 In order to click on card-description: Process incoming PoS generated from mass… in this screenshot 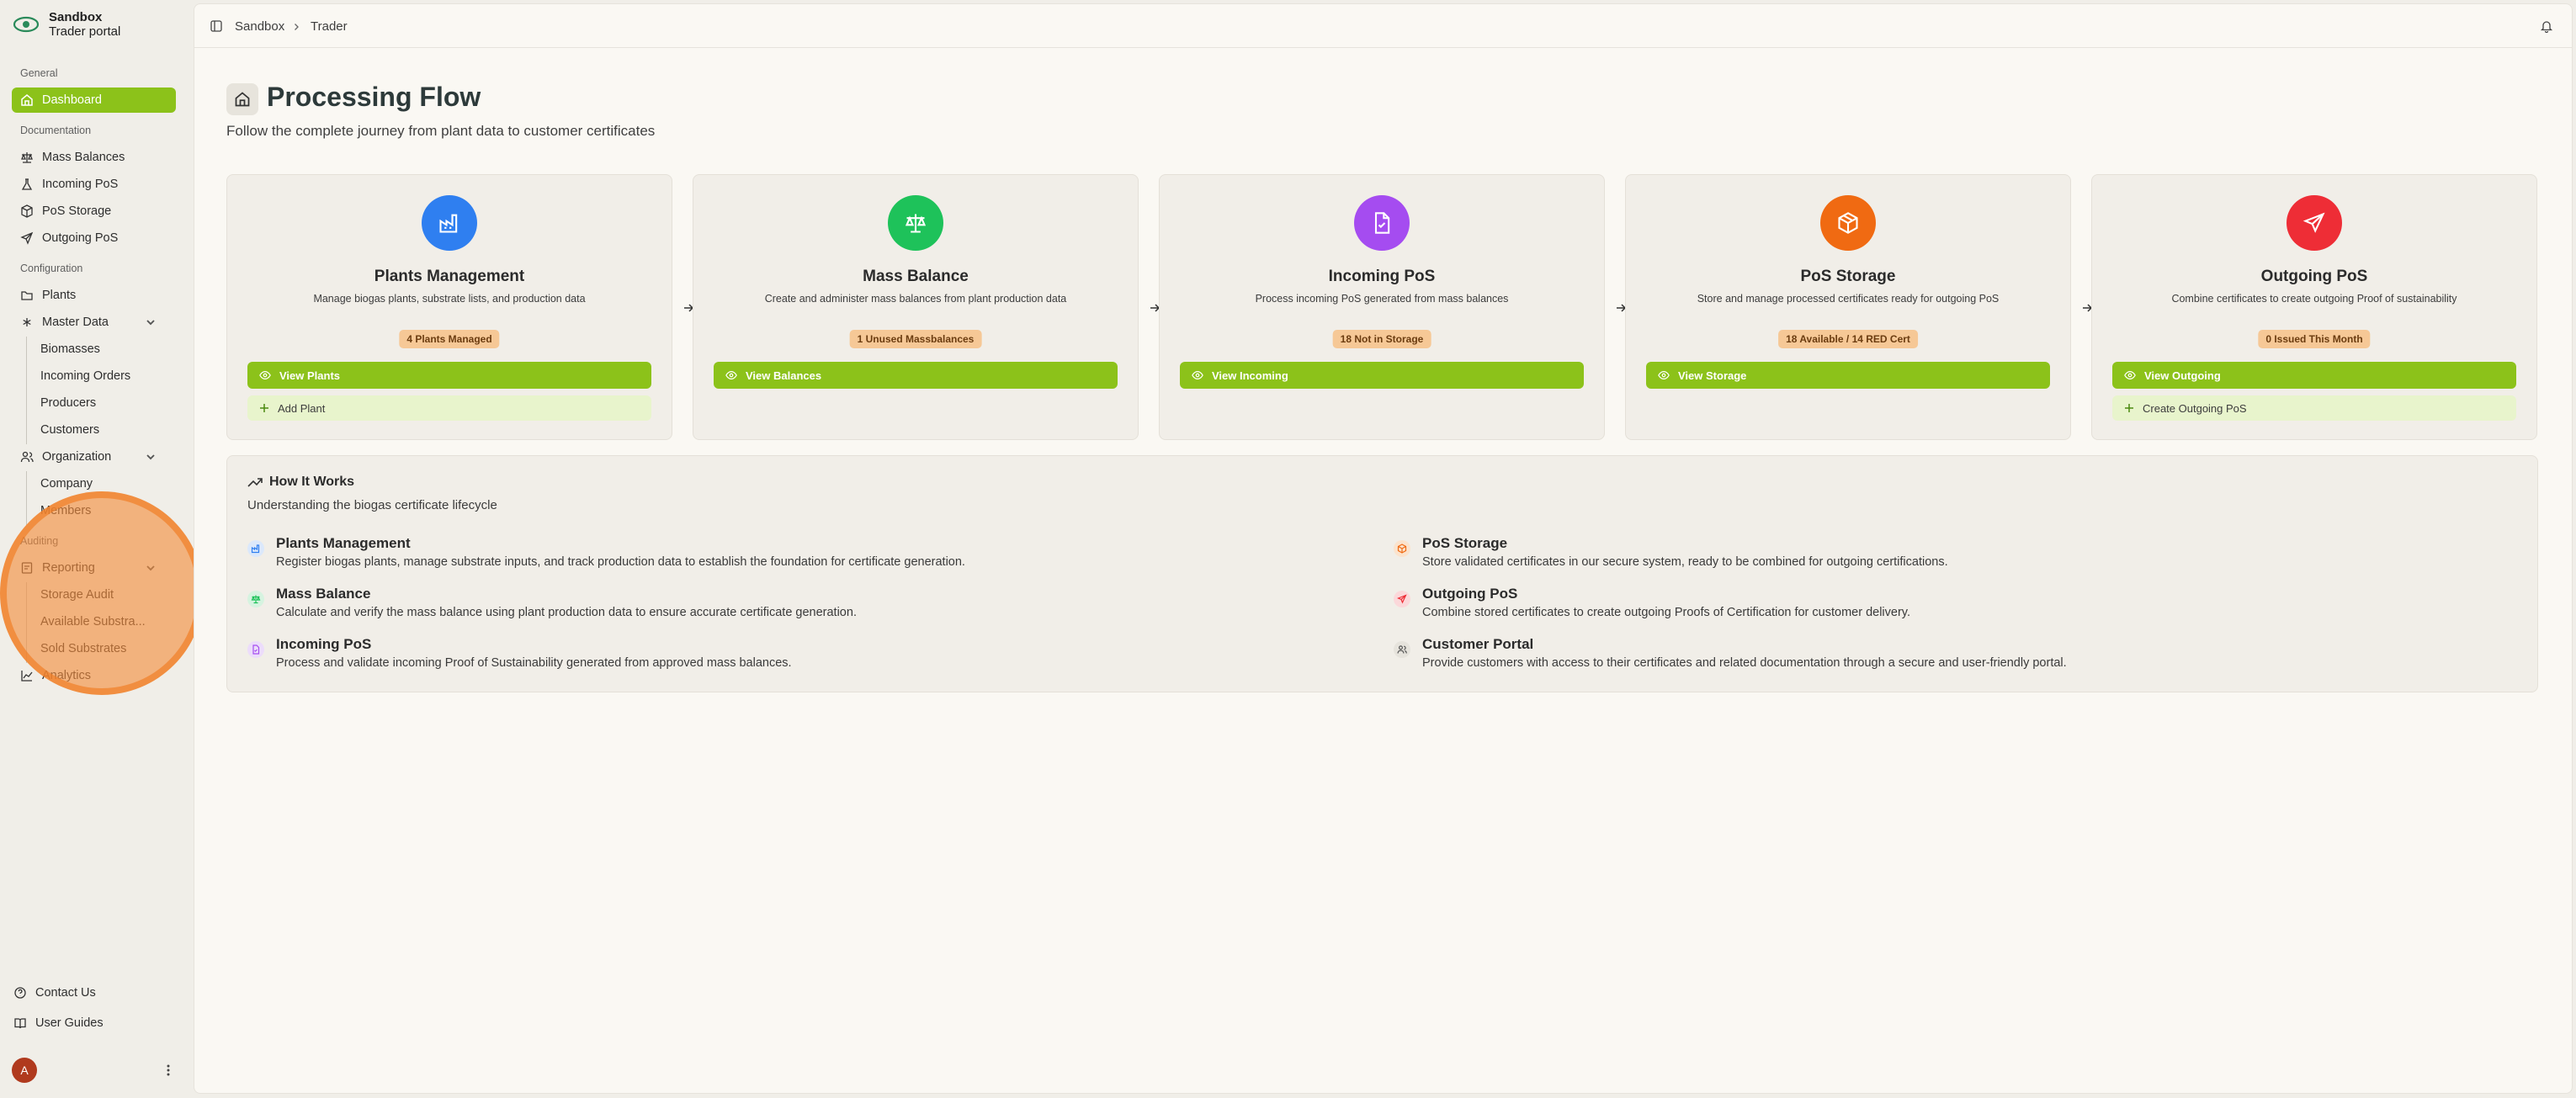, I will do `click(1382, 299)`.